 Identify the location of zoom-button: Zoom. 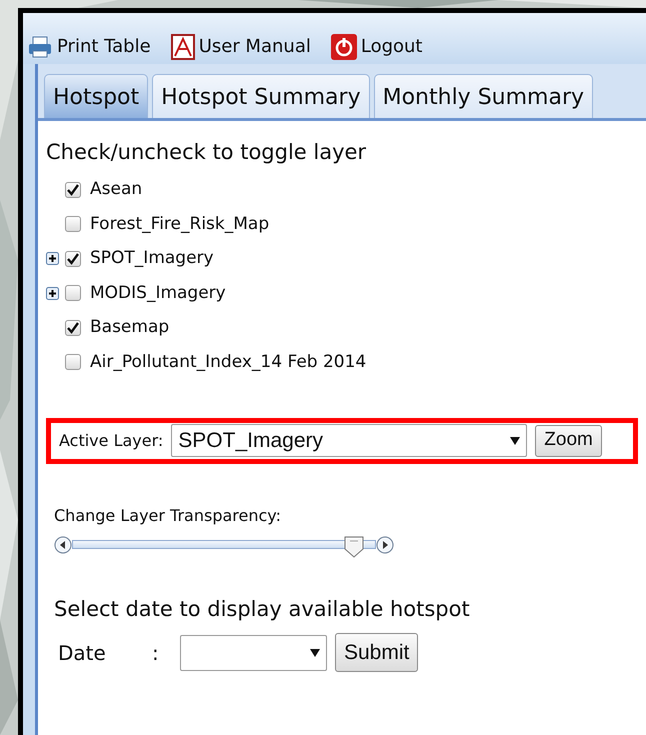
(568, 440).